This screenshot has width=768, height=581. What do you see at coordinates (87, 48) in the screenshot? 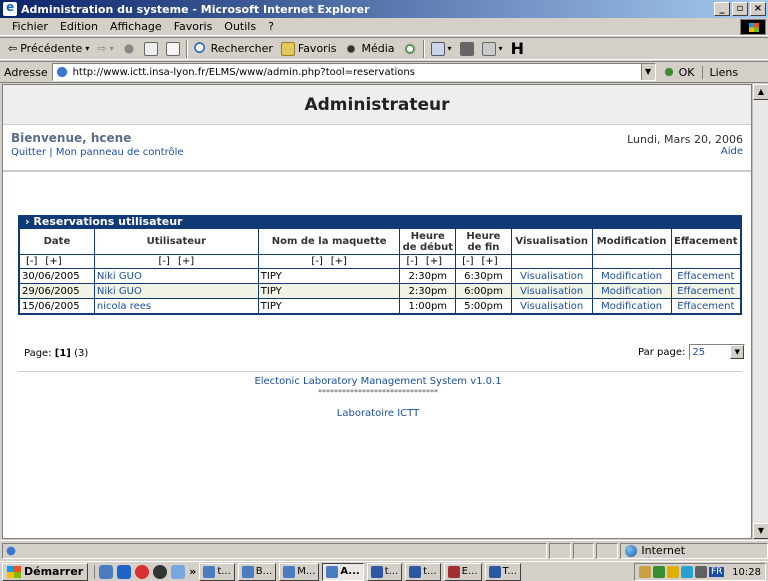
I see `back-dropdown-icon: ▾` at bounding box center [87, 48].